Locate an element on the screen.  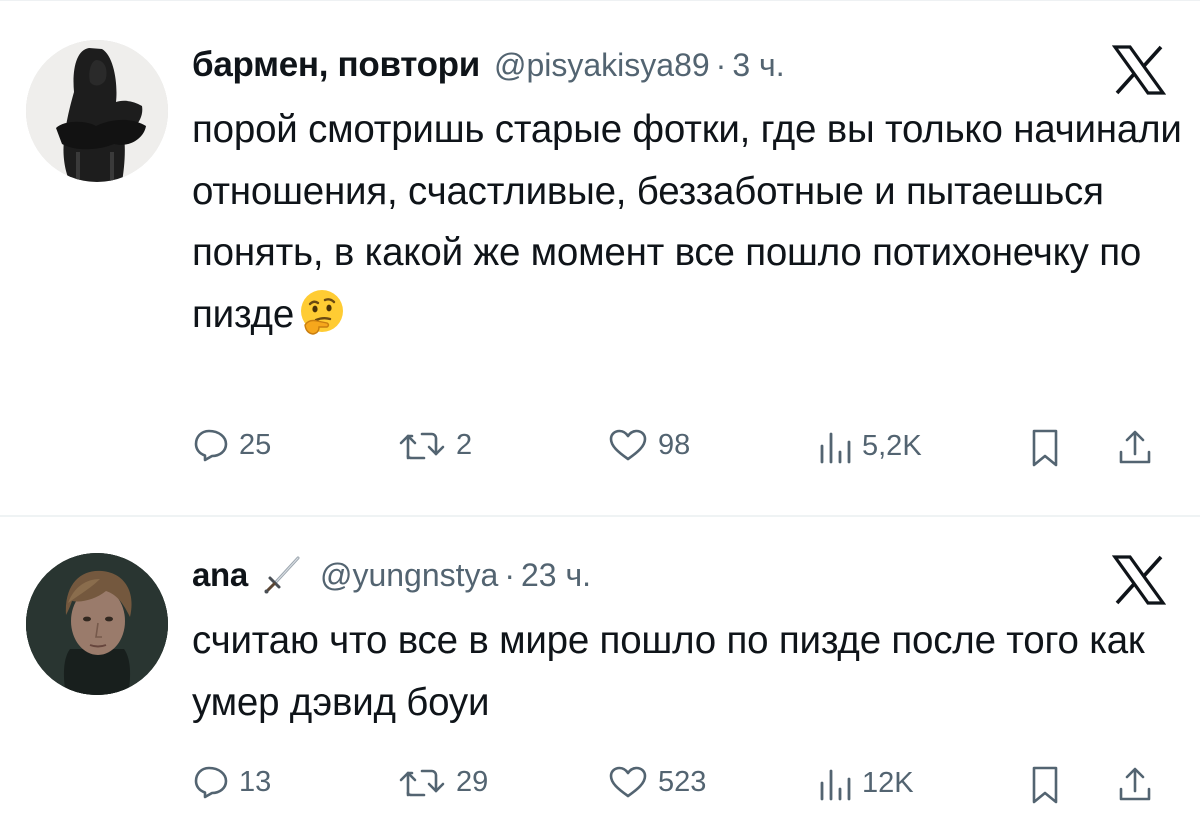
tweet-header: ana @yungnstya · 23 ч. is located at coordinates (391, 575).